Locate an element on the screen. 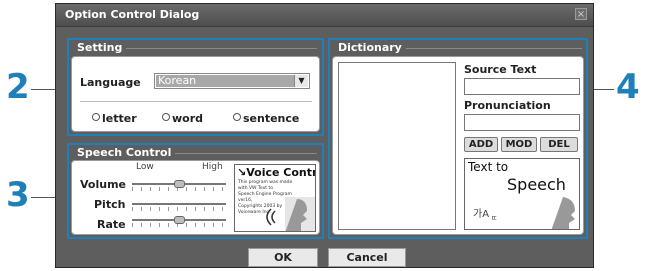 The height and width of the screenshot is (271, 646). callout-4: 4 is located at coordinates (628, 87).